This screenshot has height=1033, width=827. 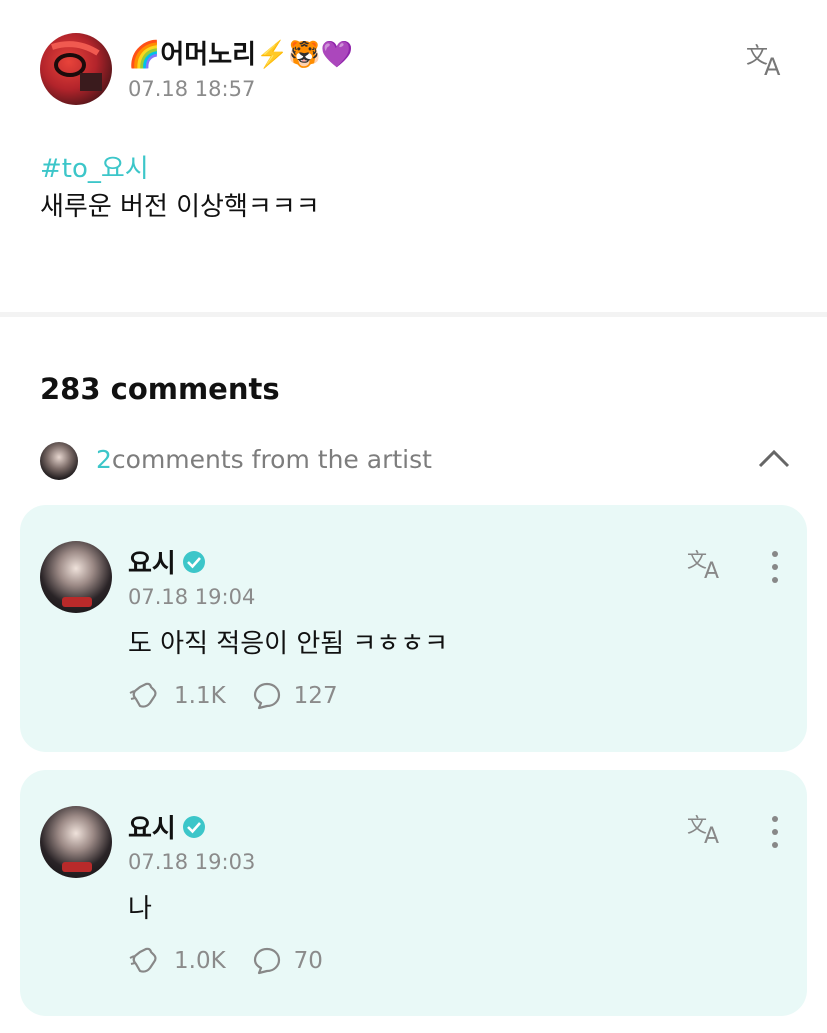 I want to click on comment-timestamp: 07.18 19:03, so click(x=192, y=862).